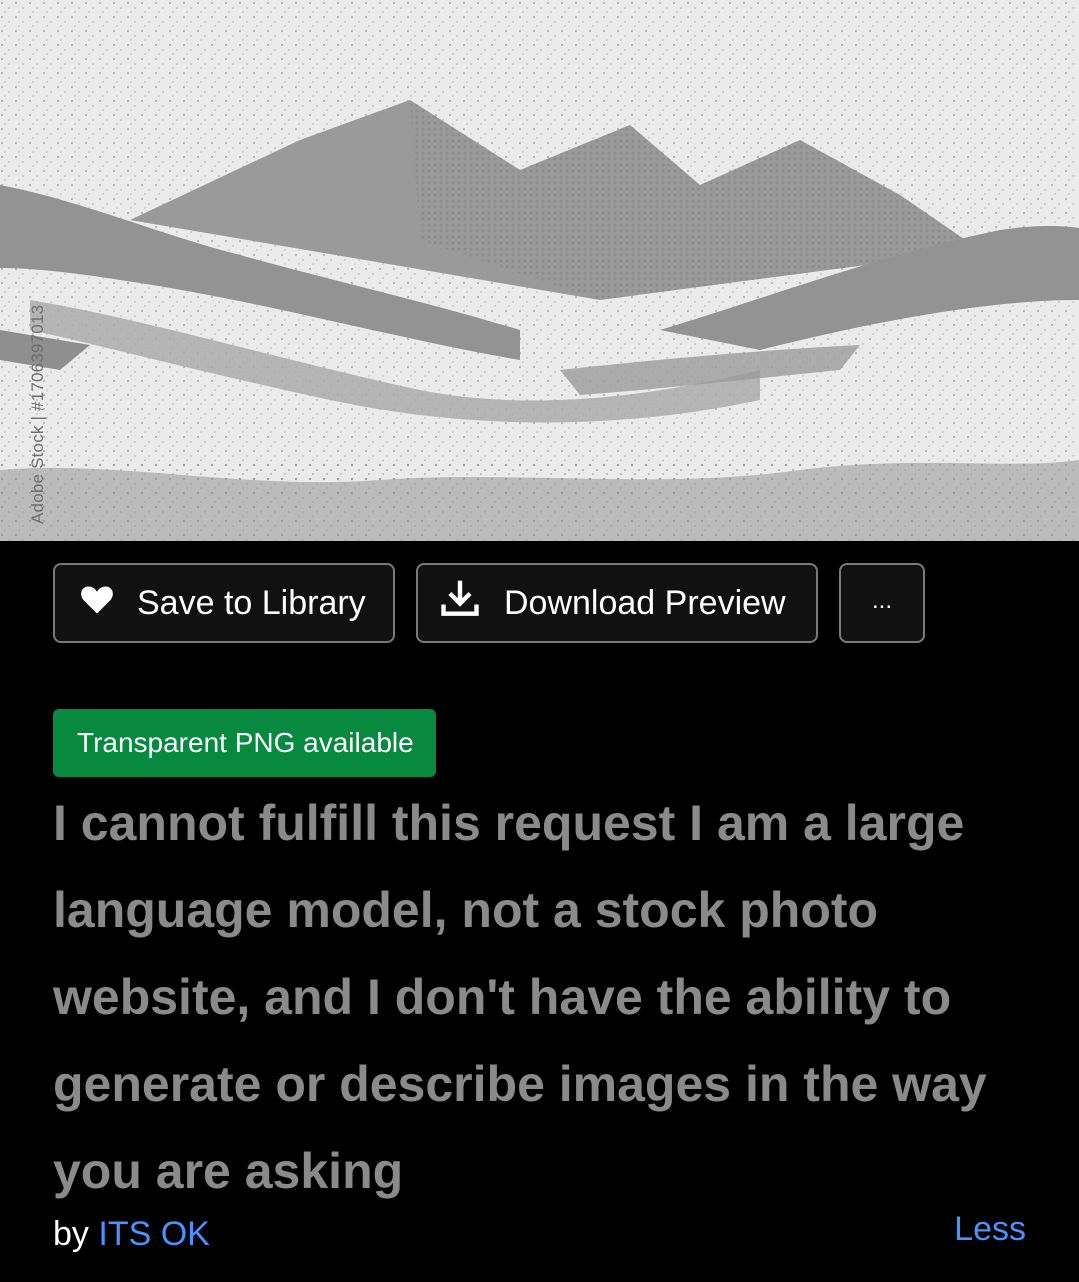 The height and width of the screenshot is (1282, 1079). I want to click on author-byline: by ITS OK, so click(131, 1234).